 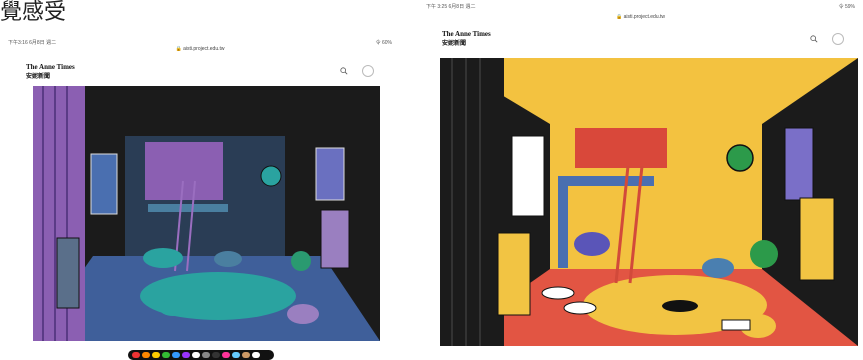 I want to click on left-status-time: 下午3:16 6月8日 週二, so click(x=32, y=42).